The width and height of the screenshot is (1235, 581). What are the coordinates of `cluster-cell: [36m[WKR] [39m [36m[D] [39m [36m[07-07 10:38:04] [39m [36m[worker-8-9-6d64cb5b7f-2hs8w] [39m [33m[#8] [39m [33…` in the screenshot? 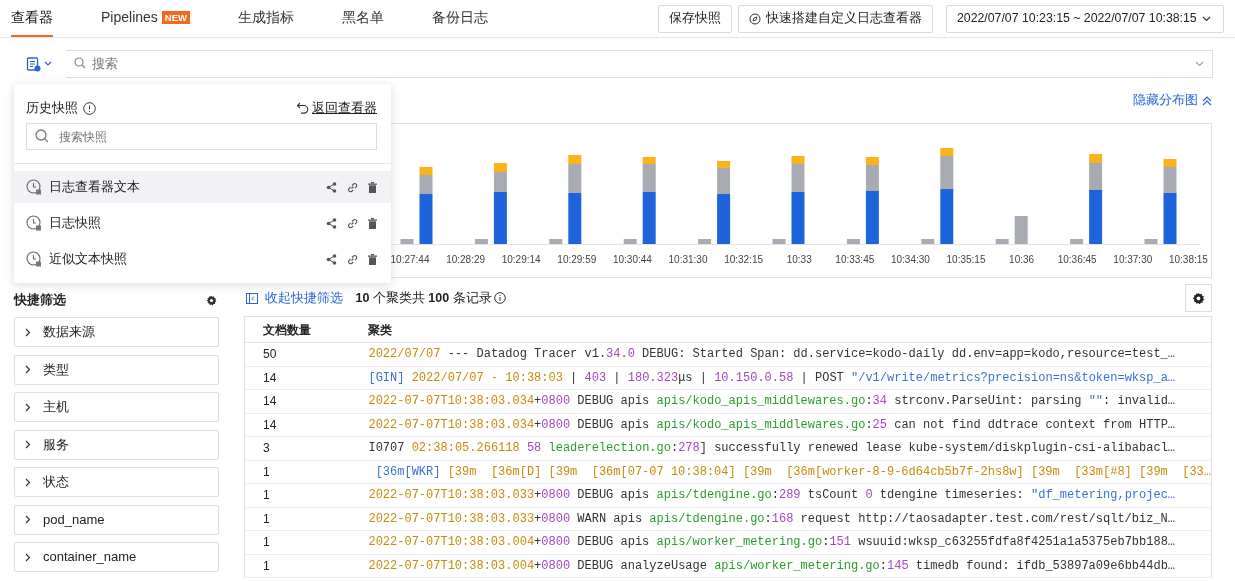 It's located at (790, 472).